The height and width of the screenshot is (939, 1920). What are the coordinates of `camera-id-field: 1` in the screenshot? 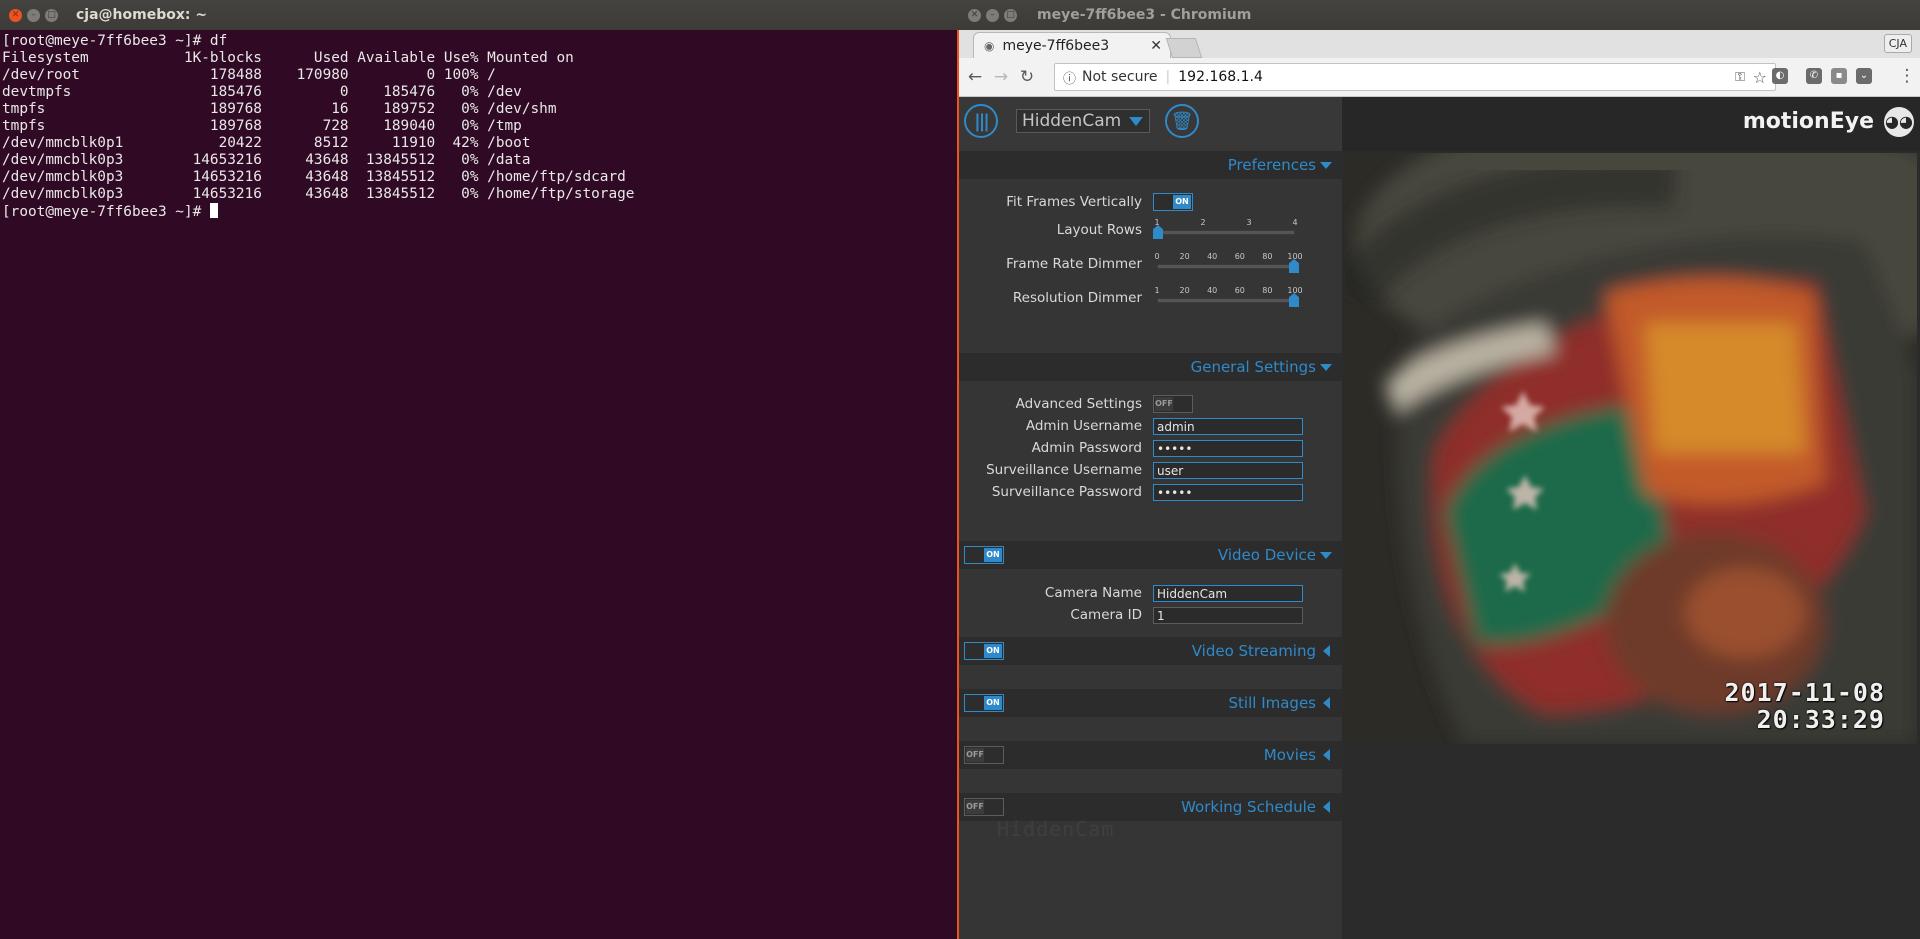 It's located at (1228, 615).